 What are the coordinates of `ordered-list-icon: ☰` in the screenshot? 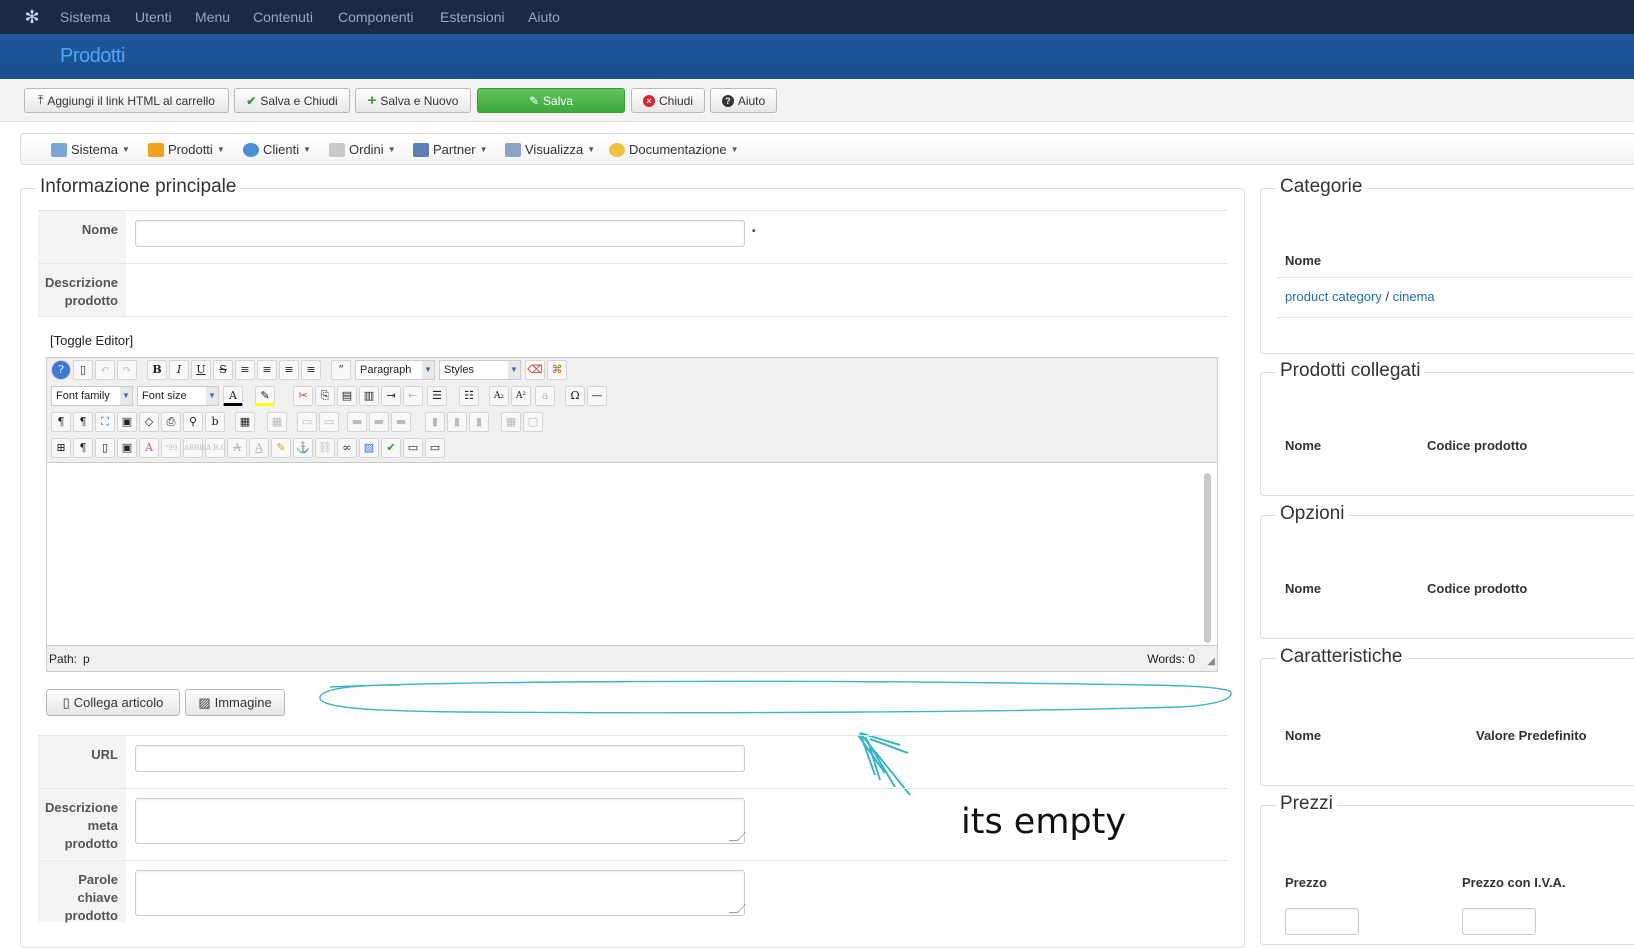 It's located at (437, 396).